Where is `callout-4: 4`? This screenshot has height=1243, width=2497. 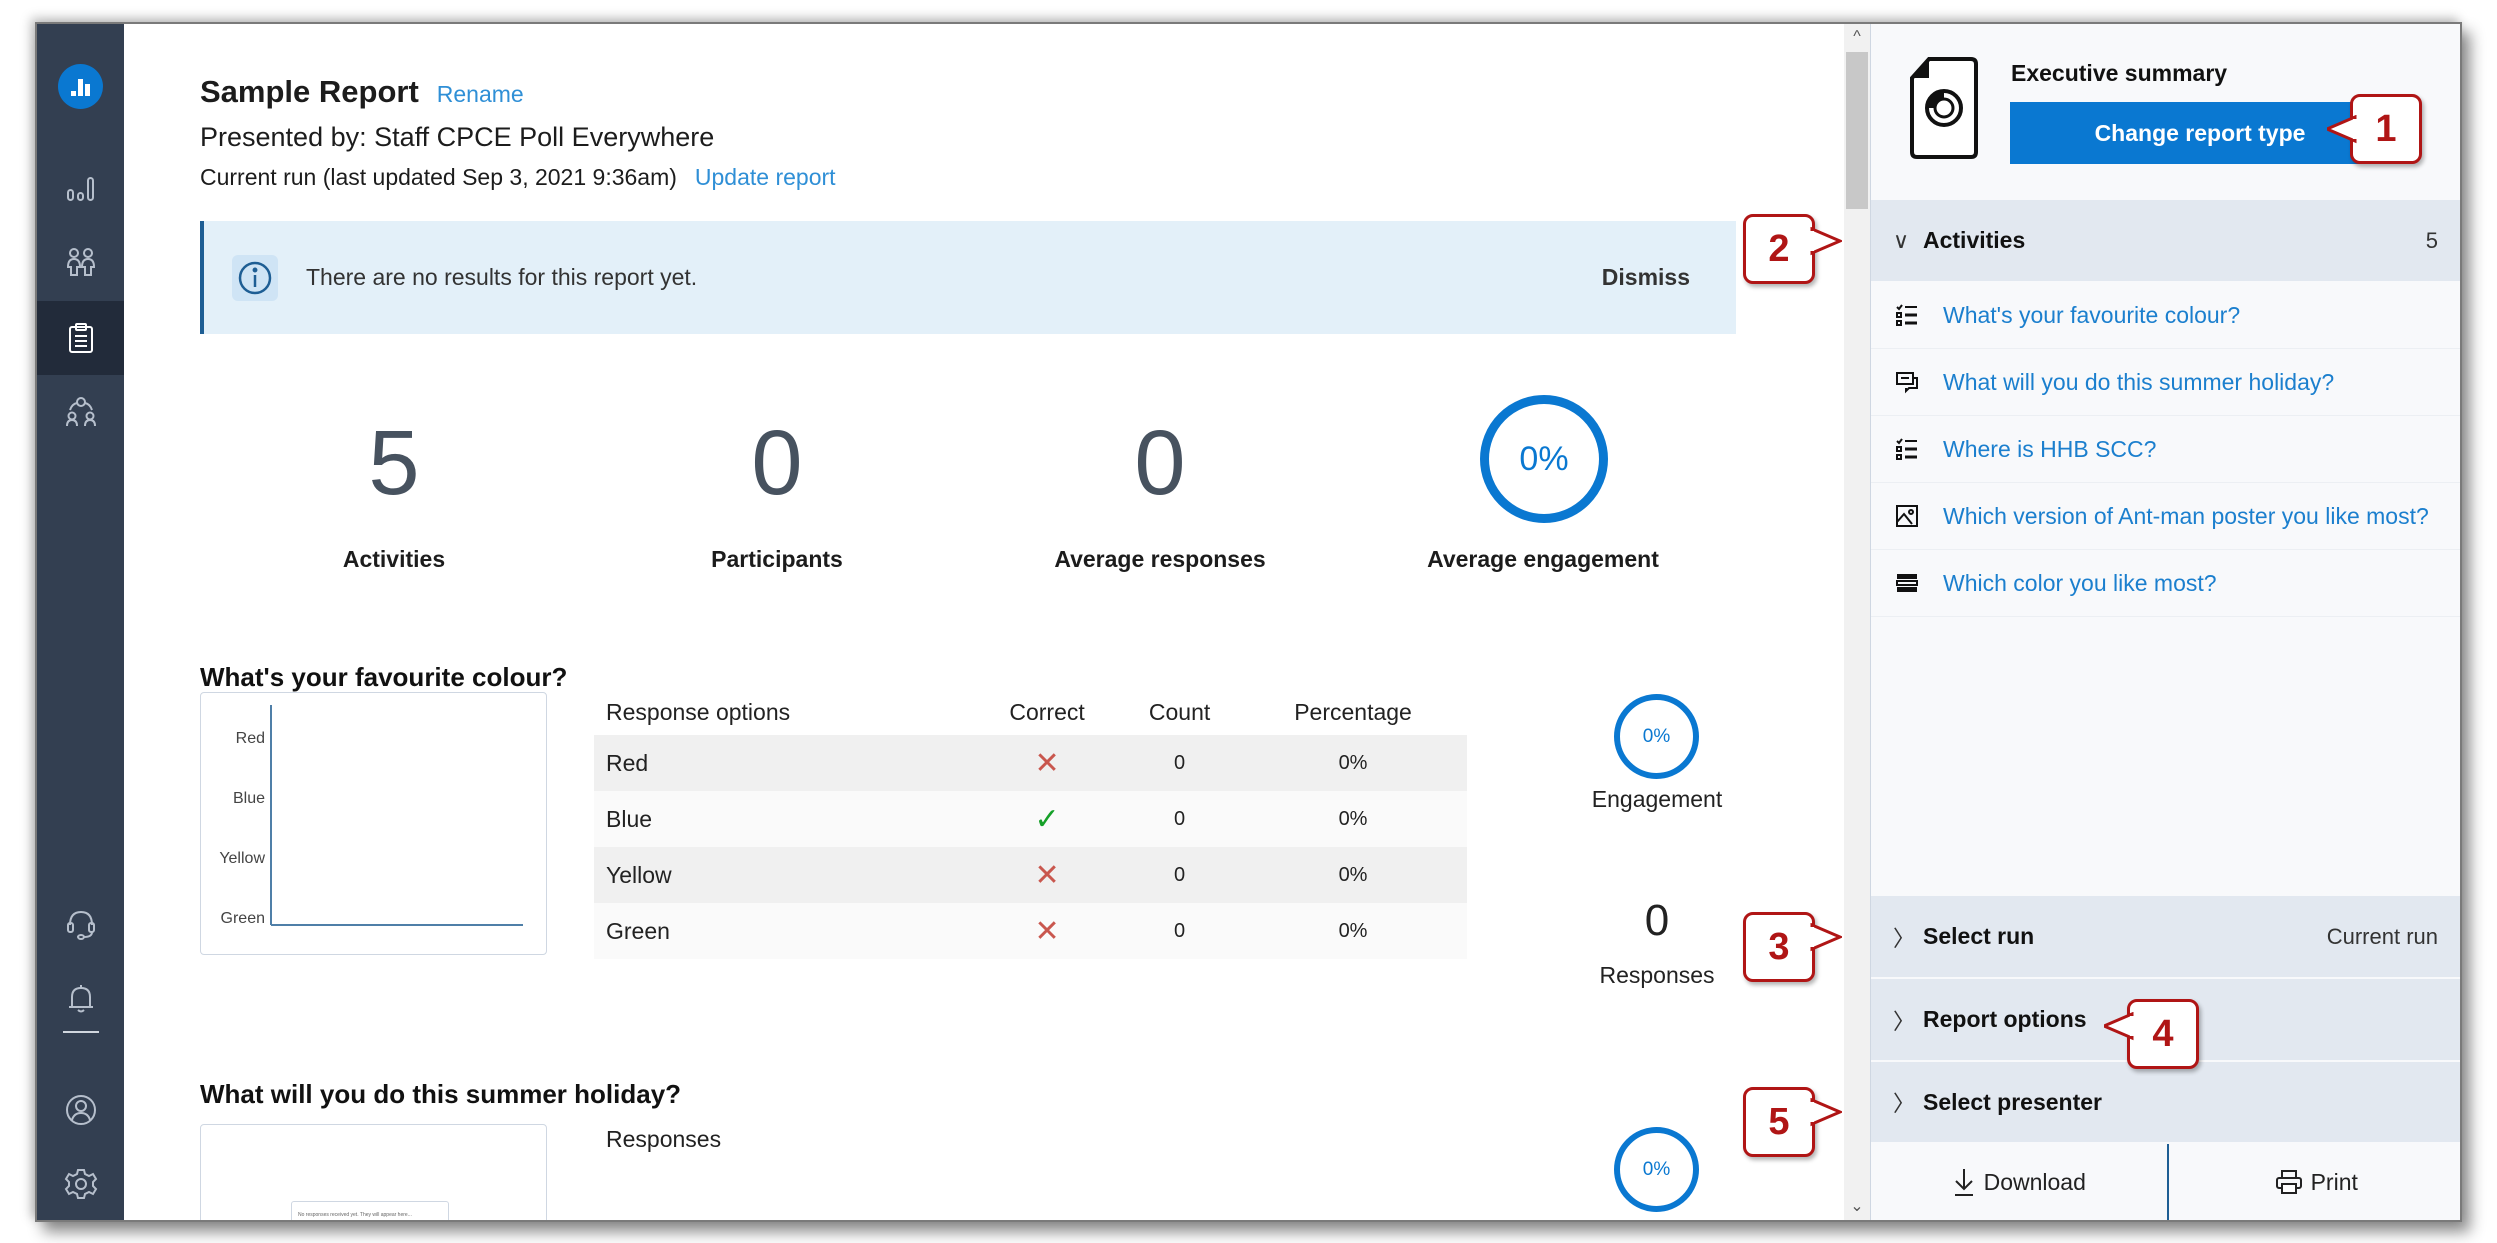
callout-4: 4 is located at coordinates (2151, 1034).